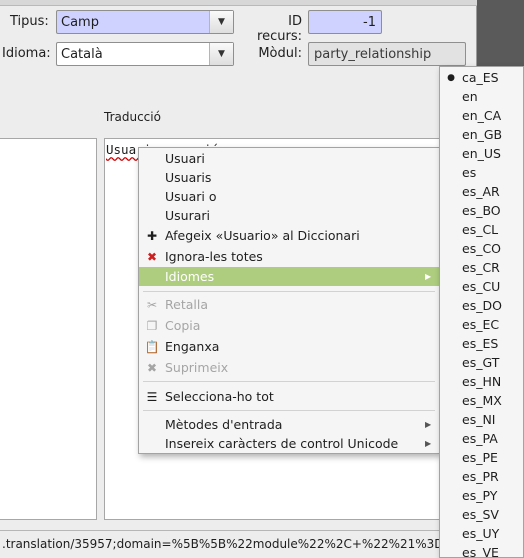 The width and height of the screenshot is (524, 558). I want to click on language-label: es_DO, so click(482, 305).